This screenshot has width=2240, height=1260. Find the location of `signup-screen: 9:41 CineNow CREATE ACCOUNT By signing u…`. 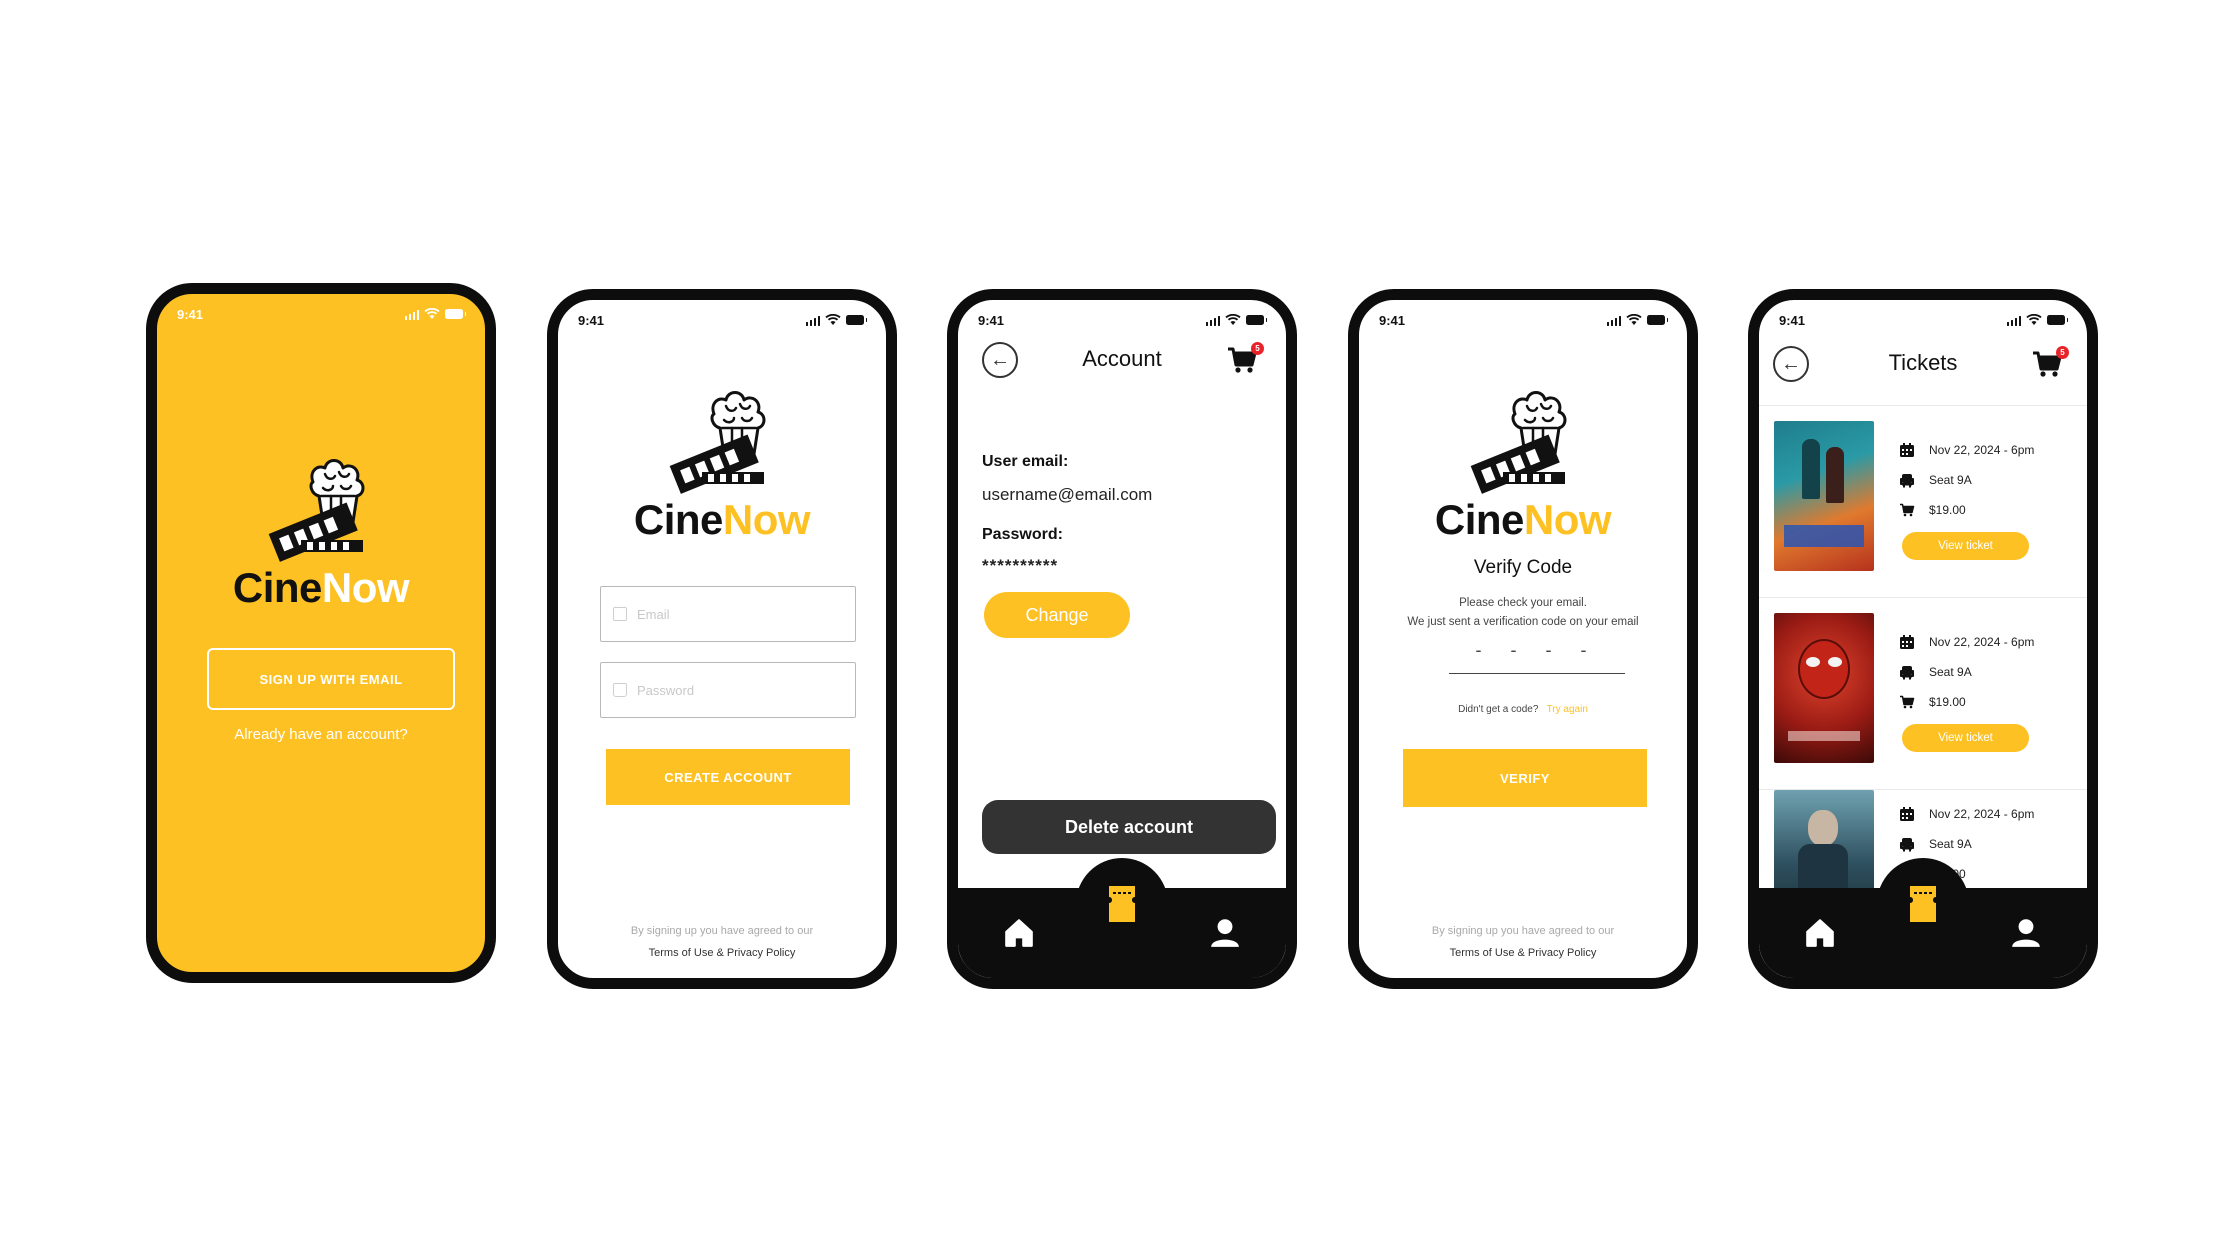

signup-screen: 9:41 CineNow CREATE ACCOUNT By signing u… is located at coordinates (722, 639).